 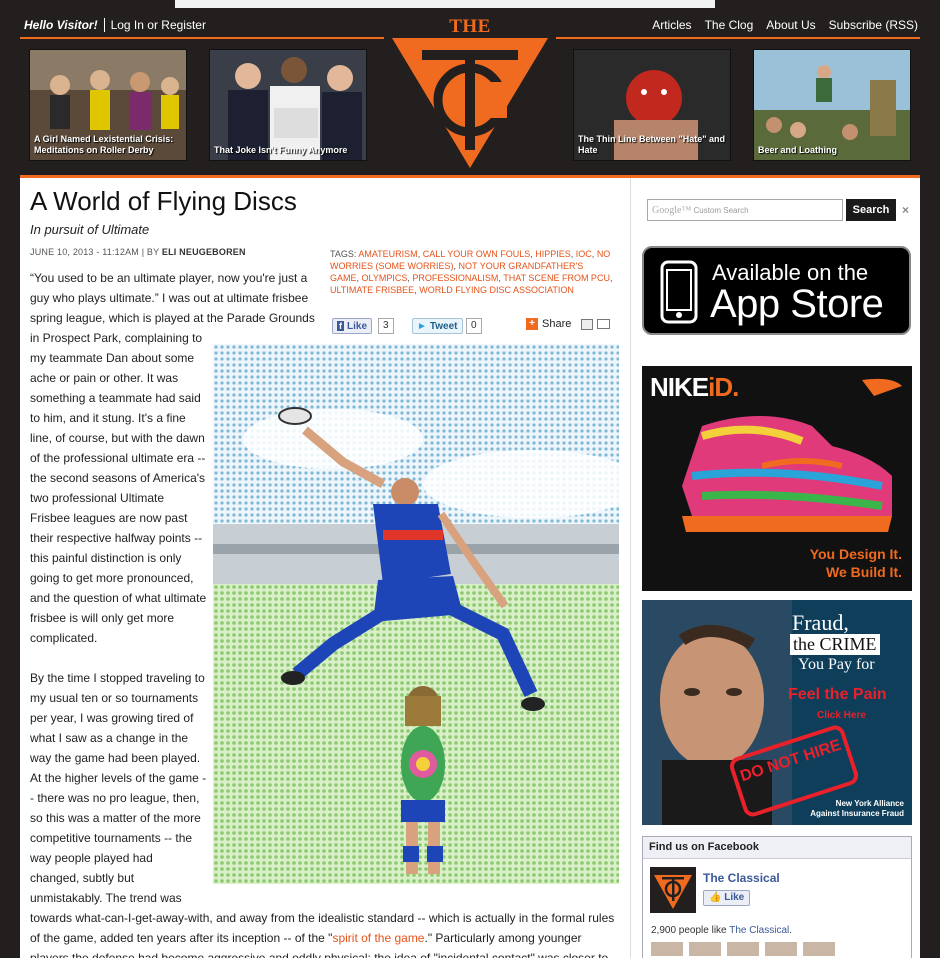 What do you see at coordinates (204, 252) in the screenshot?
I see `author-link: ELI NEUGEBOREN` at bounding box center [204, 252].